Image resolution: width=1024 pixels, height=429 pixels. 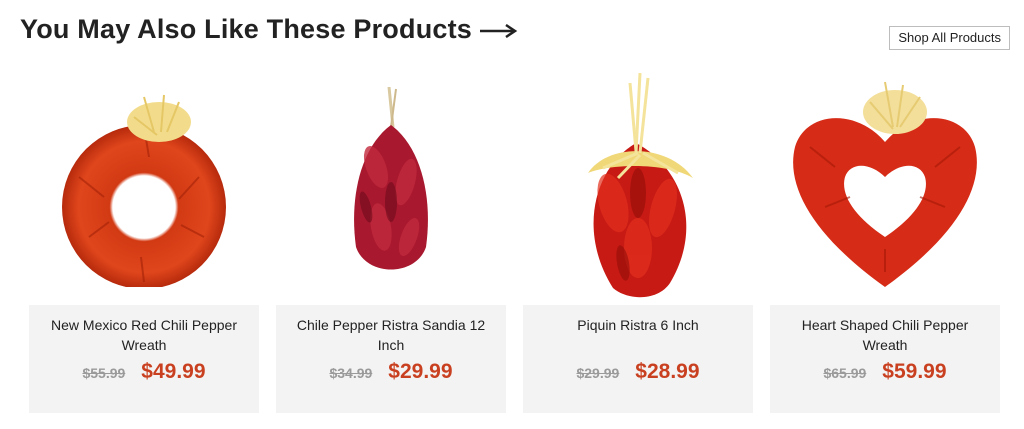 I want to click on section-title: You May Also Like These Products, so click(x=269, y=29).